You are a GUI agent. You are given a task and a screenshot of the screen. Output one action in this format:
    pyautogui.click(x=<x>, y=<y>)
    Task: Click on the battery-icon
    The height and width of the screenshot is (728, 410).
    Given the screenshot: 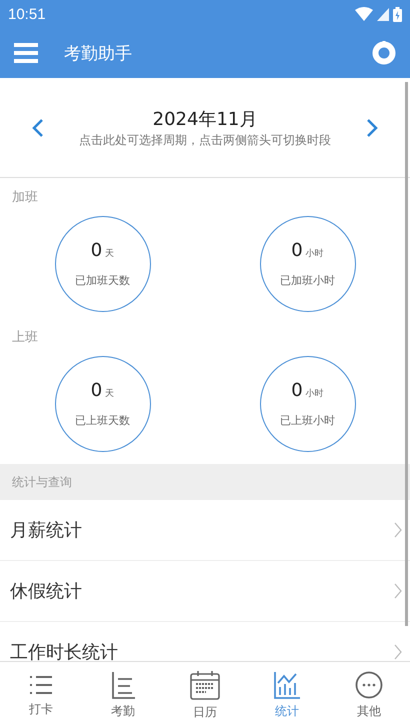 What is the action you would take?
    pyautogui.click(x=397, y=14)
    